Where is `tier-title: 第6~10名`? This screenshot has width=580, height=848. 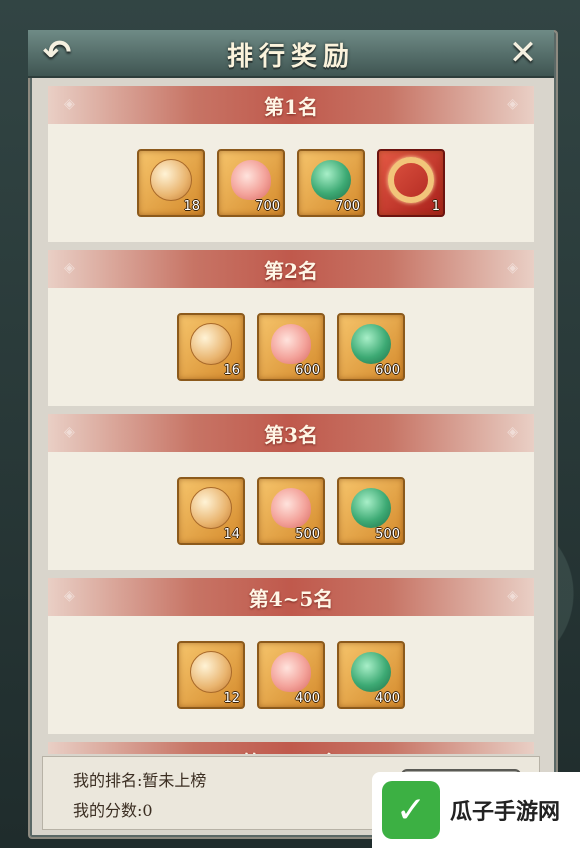
tier-title: 第6~10名 is located at coordinates (291, 751).